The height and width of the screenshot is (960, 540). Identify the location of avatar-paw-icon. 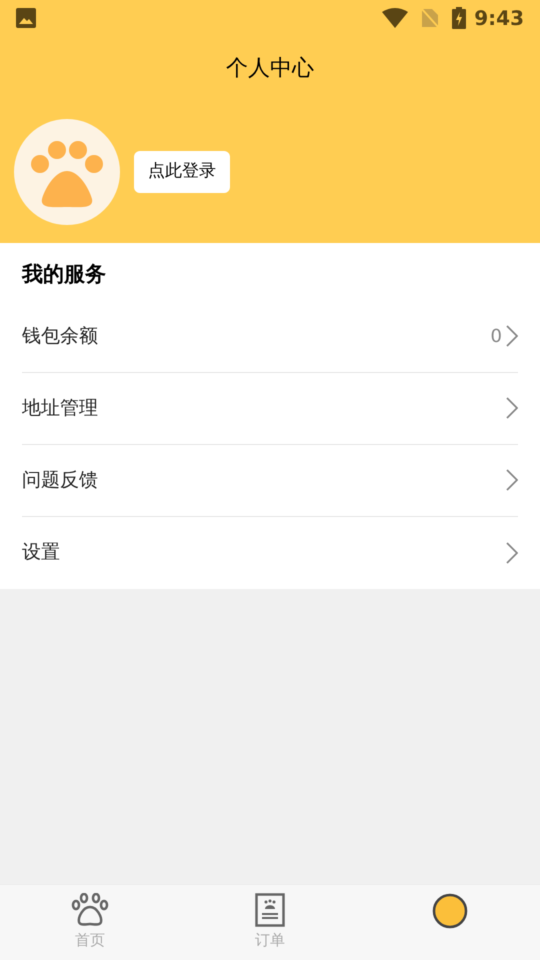
(67, 172).